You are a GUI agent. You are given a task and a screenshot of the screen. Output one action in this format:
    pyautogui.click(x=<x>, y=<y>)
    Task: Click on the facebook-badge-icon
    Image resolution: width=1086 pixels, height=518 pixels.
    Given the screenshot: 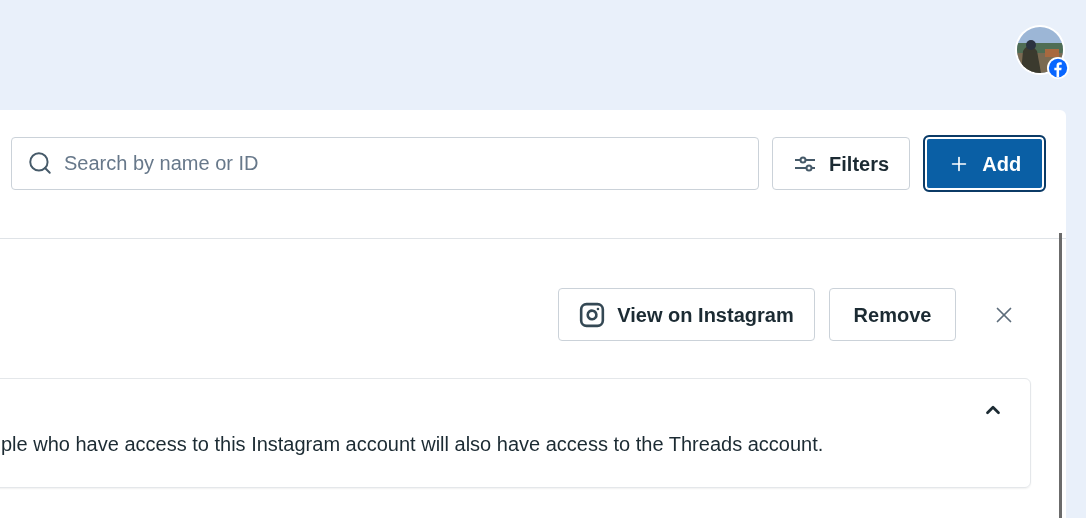 What is the action you would take?
    pyautogui.click(x=1058, y=68)
    